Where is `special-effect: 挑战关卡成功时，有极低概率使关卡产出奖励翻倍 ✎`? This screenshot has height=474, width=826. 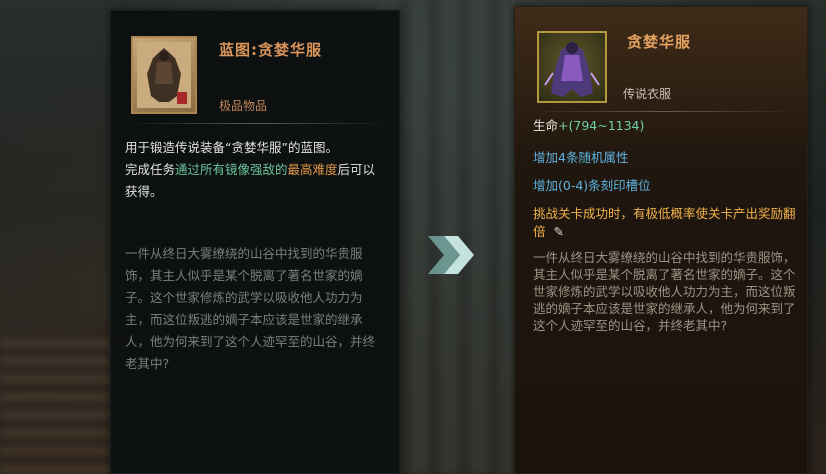 special-effect: 挑战关卡成功时，有极低概率使关卡产出奖励翻倍 ✎ is located at coordinates (667, 223).